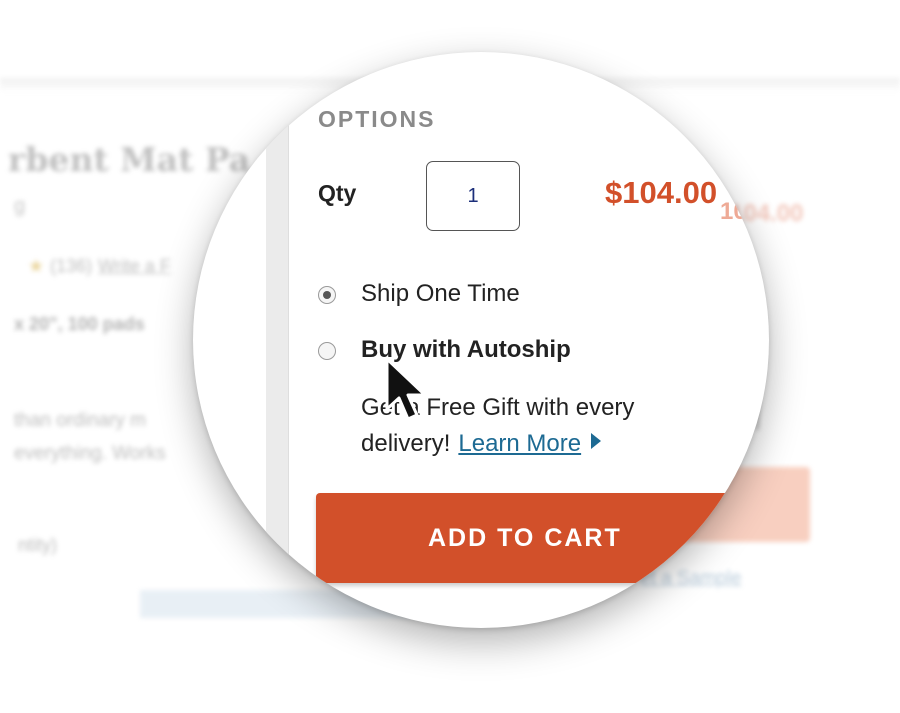  I want to click on product-price-outside-lens: 104.00, so click(744, 211).